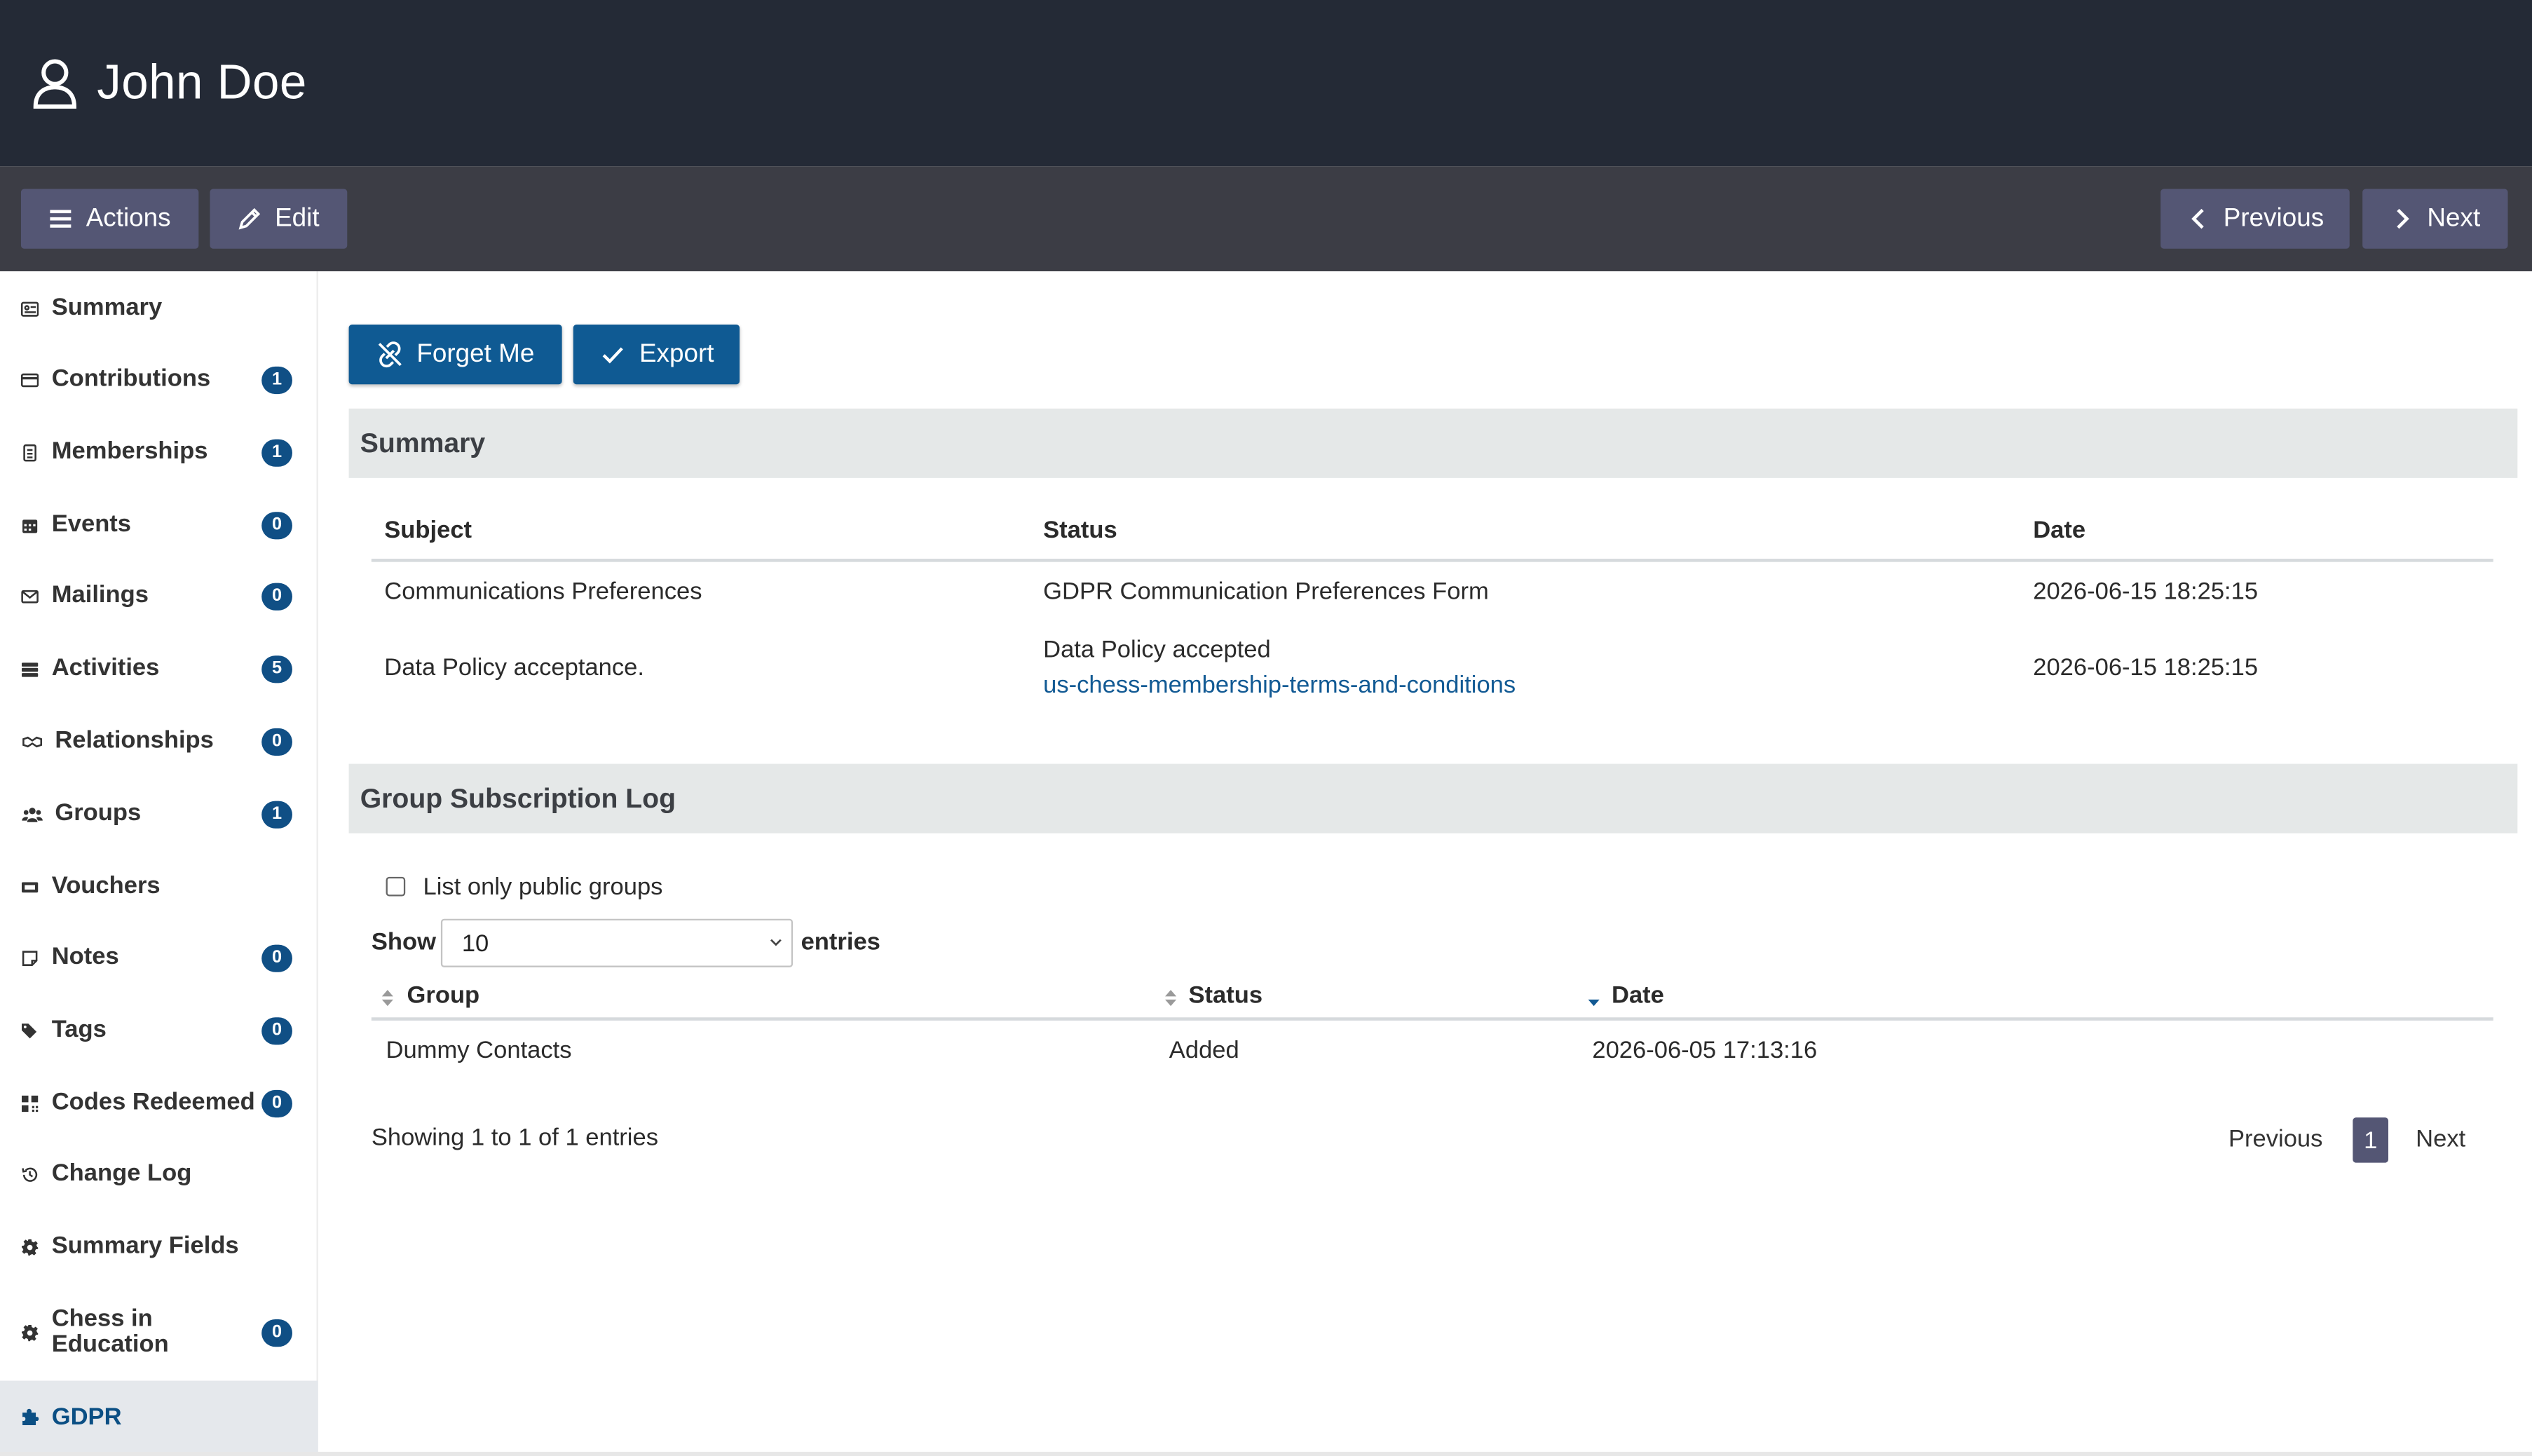 Image resolution: width=2532 pixels, height=1456 pixels. Describe the element at coordinates (159, 741) in the screenshot. I see `sidebar-item-relationships: Relationships 0` at that location.